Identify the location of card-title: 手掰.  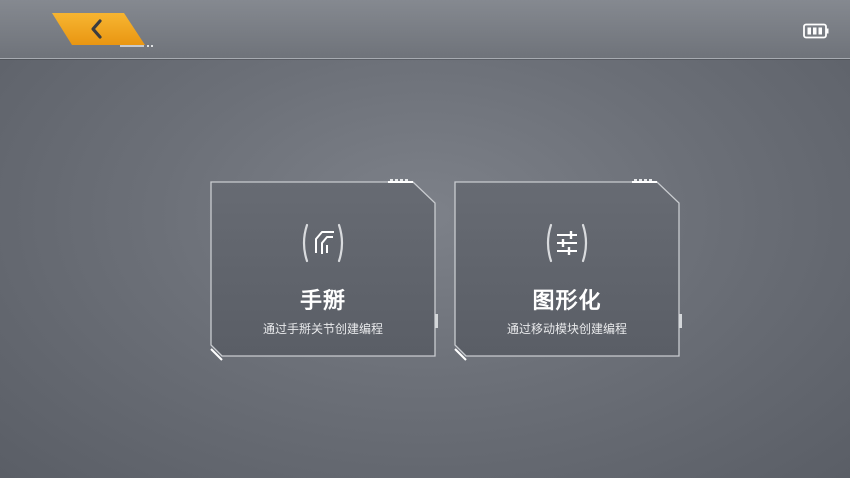
(322, 301).